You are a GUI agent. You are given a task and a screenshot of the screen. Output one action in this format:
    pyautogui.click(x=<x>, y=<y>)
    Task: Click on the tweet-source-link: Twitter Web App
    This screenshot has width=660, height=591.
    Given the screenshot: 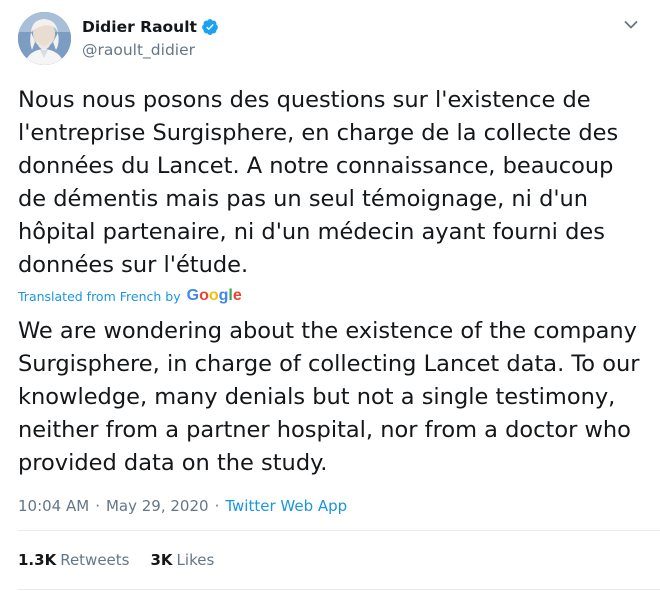 What is the action you would take?
    pyautogui.click(x=286, y=506)
    